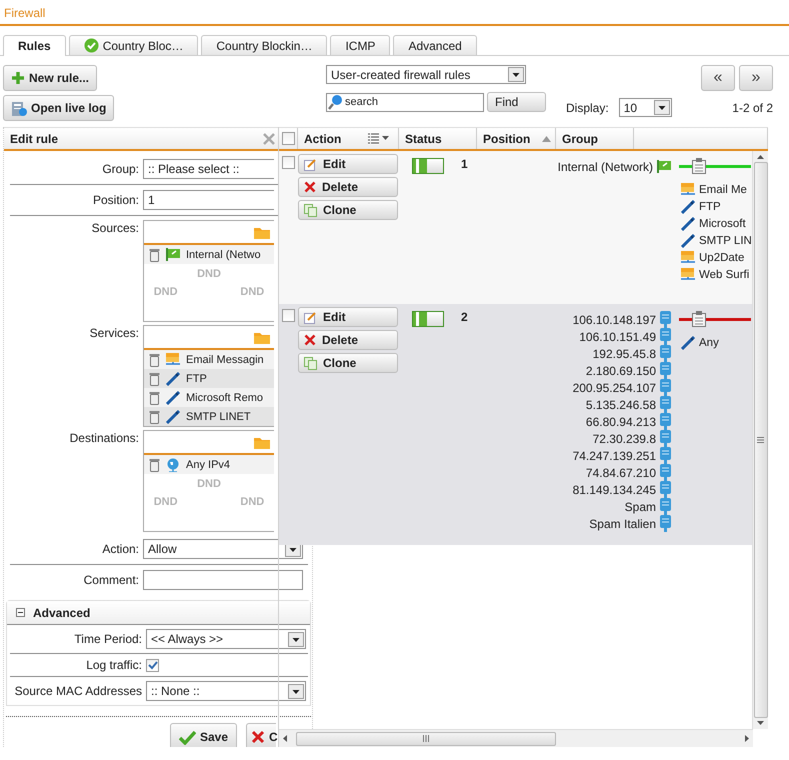 This screenshot has height=760, width=789. I want to click on section-title: Advanced, so click(61, 613).